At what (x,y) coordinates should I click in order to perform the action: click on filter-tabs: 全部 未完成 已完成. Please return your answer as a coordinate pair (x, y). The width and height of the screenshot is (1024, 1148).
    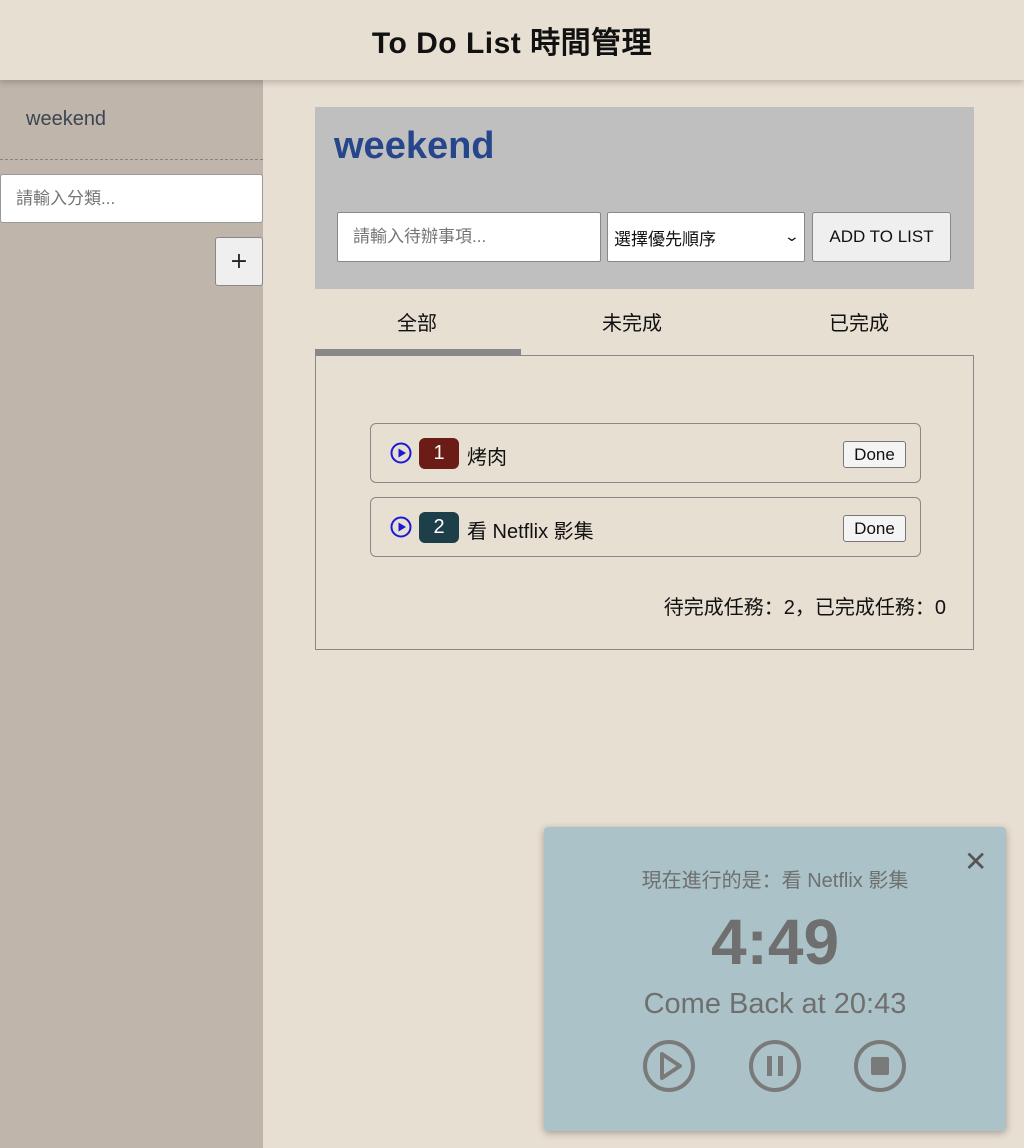
    Looking at the image, I should click on (644, 322).